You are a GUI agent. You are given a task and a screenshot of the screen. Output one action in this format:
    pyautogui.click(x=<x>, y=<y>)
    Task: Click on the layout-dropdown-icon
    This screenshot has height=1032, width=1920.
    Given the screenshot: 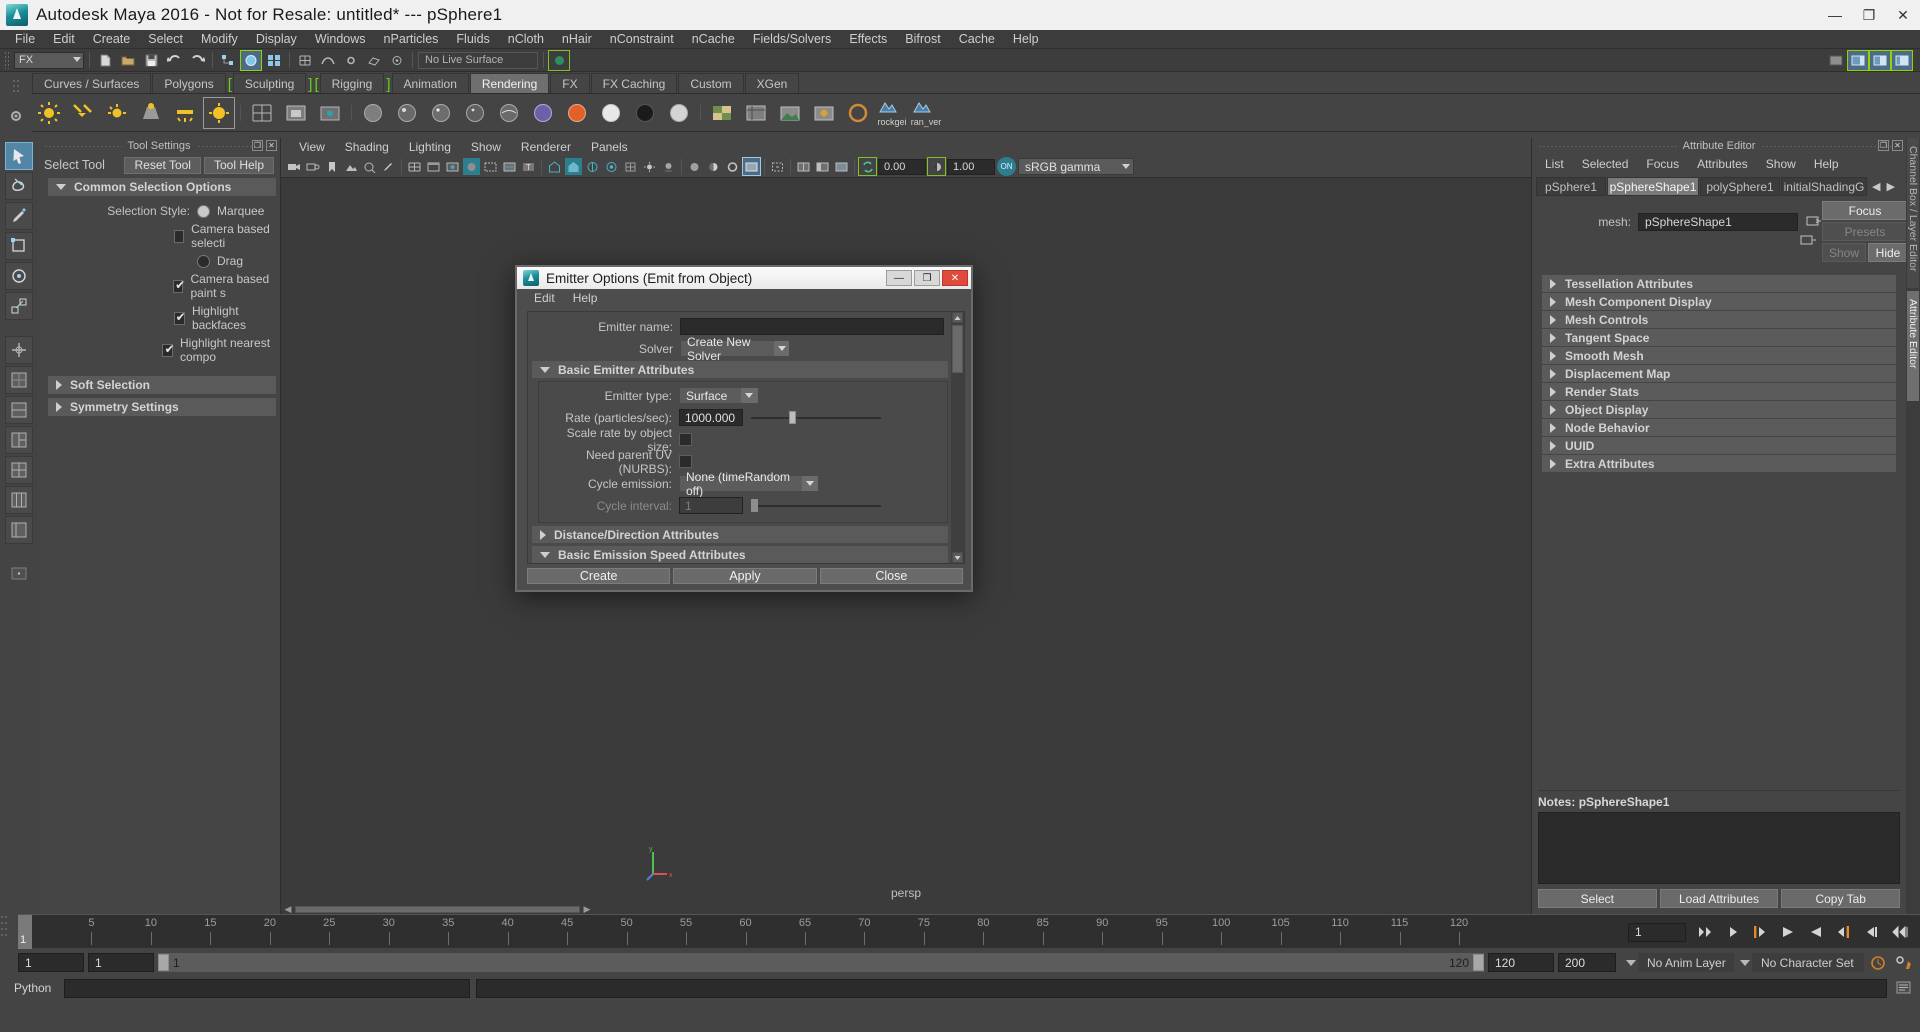 What is the action you would take?
    pyautogui.click(x=19, y=574)
    